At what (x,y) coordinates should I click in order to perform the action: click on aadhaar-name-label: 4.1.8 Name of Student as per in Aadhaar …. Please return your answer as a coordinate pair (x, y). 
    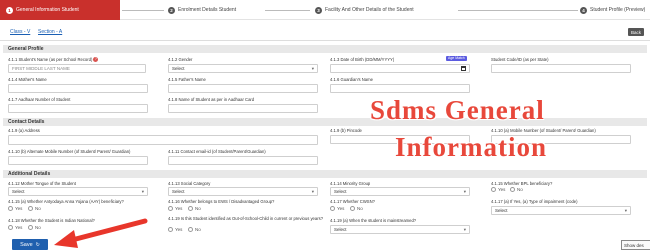
    Looking at the image, I should click on (211, 99).